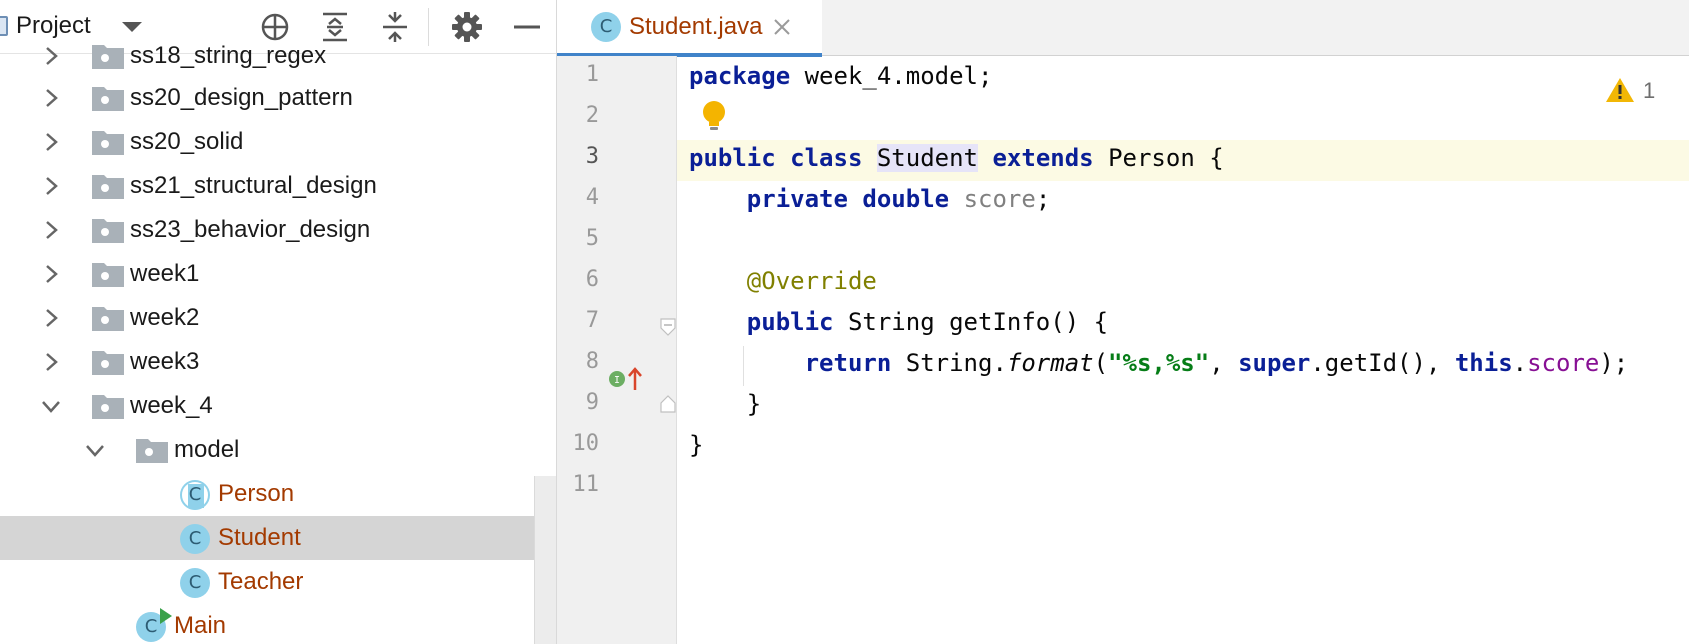 This screenshot has height=644, width=1689. Describe the element at coordinates (1043, 199) in the screenshot. I see `code-text: ;` at that location.